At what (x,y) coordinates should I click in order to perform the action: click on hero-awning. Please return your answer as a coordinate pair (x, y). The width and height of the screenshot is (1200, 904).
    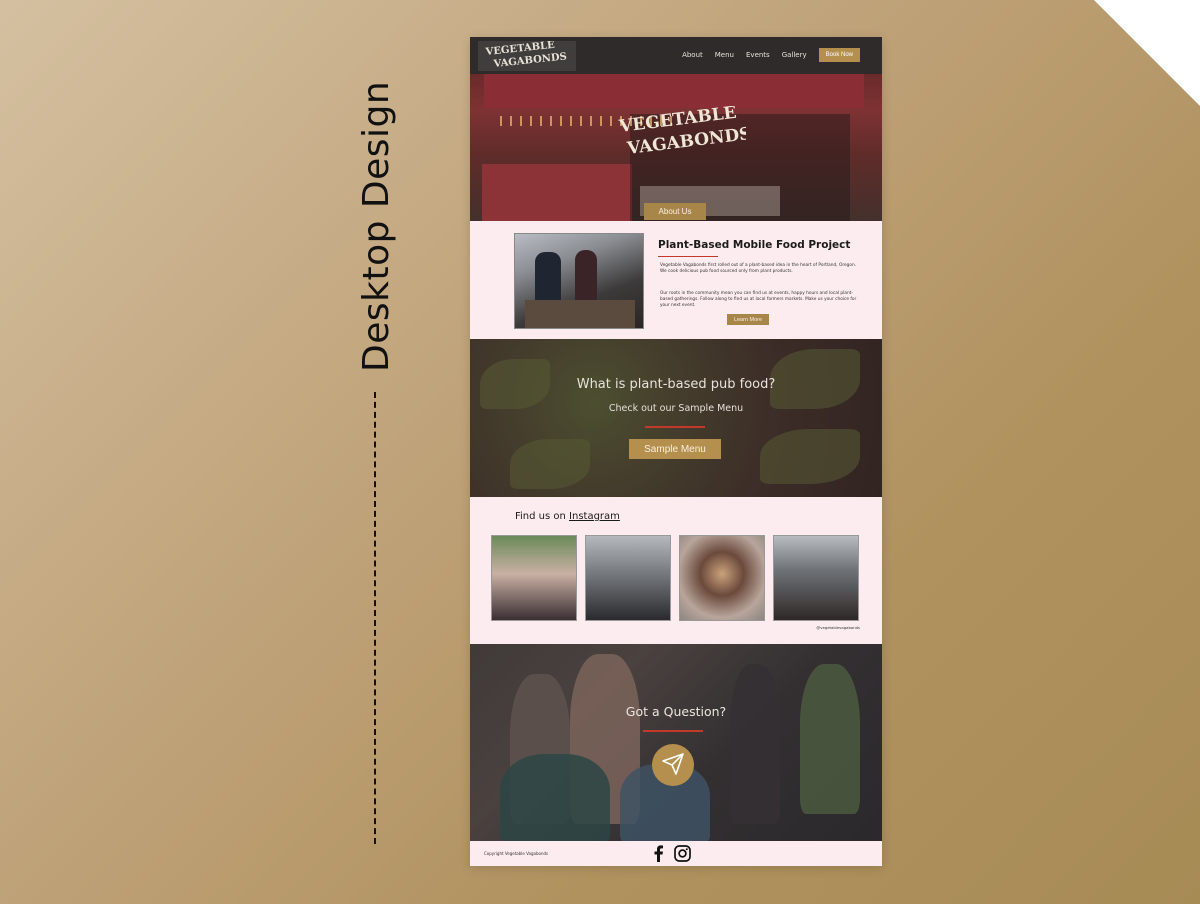
    Looking at the image, I should click on (674, 91).